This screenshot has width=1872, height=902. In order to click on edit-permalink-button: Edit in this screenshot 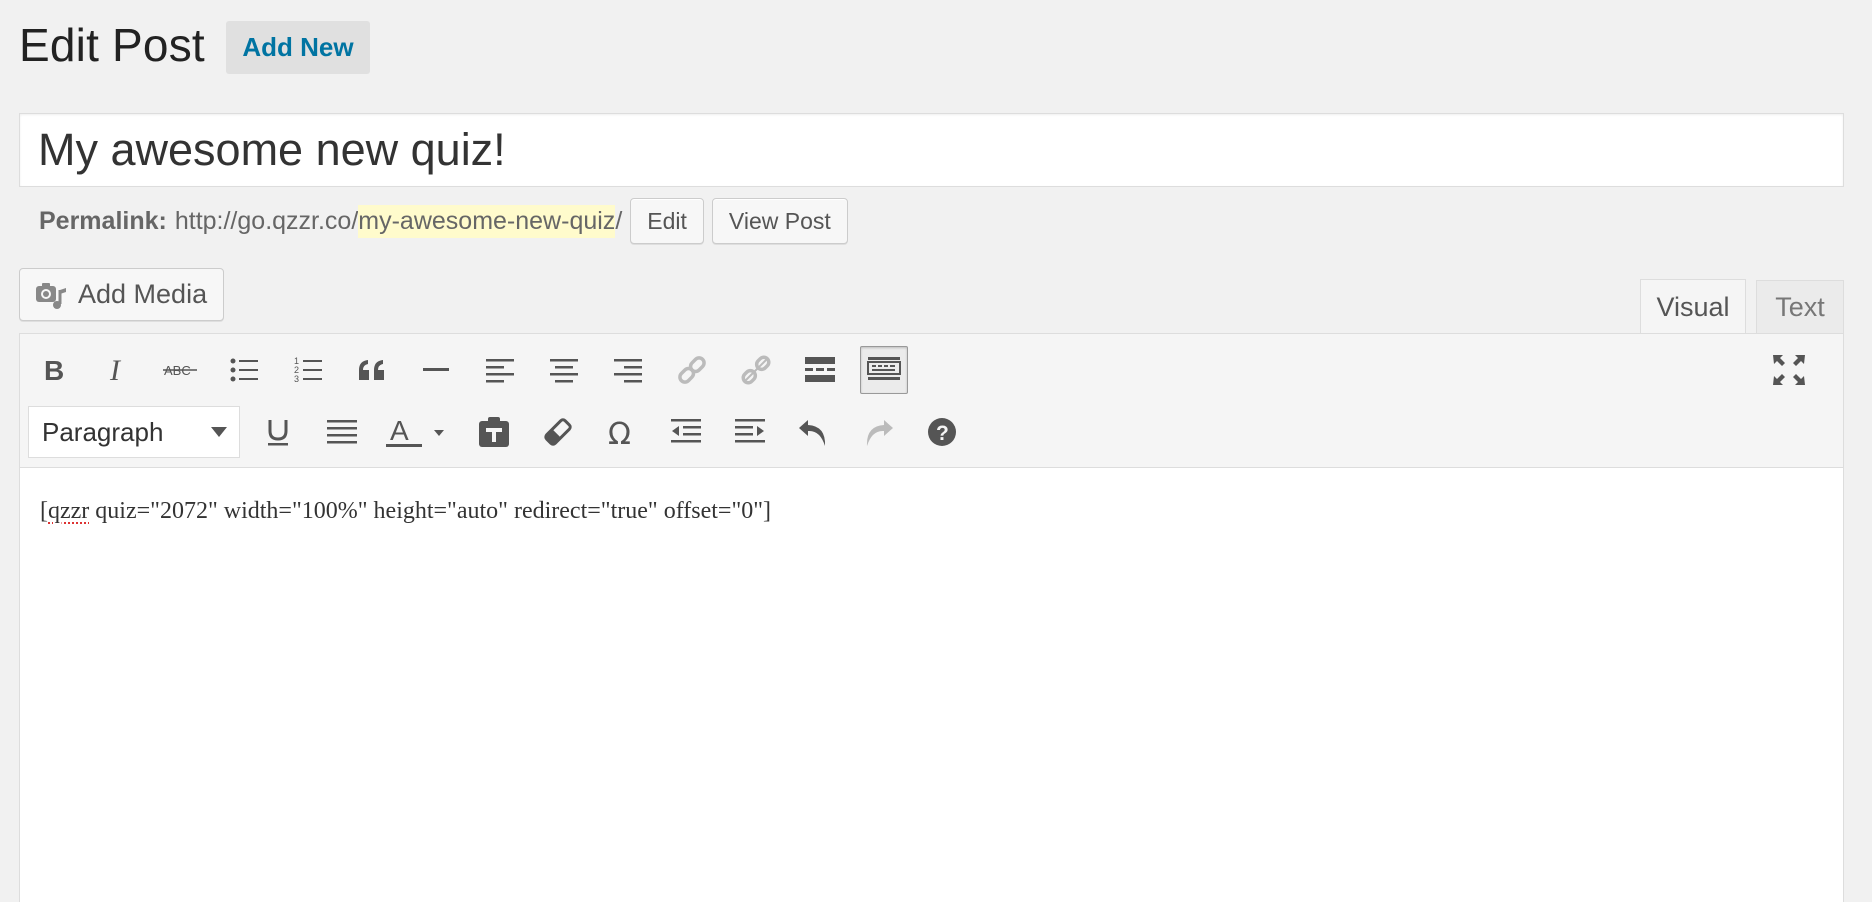, I will do `click(667, 221)`.